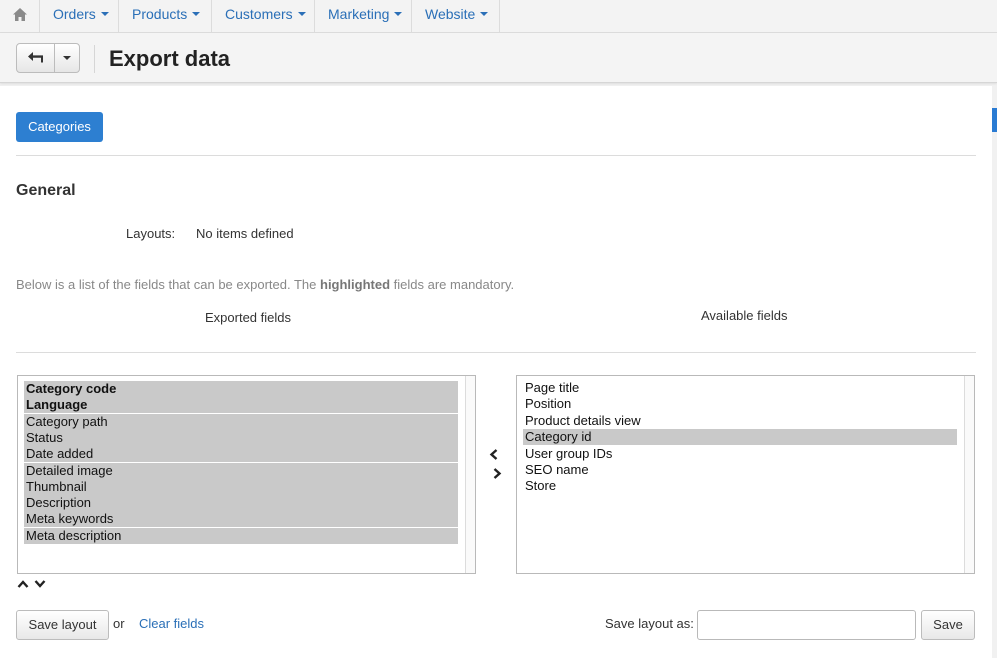 The height and width of the screenshot is (658, 997). Describe the element at coordinates (452, 284) in the screenshot. I see `info-suffix: fields are mandatory.` at that location.